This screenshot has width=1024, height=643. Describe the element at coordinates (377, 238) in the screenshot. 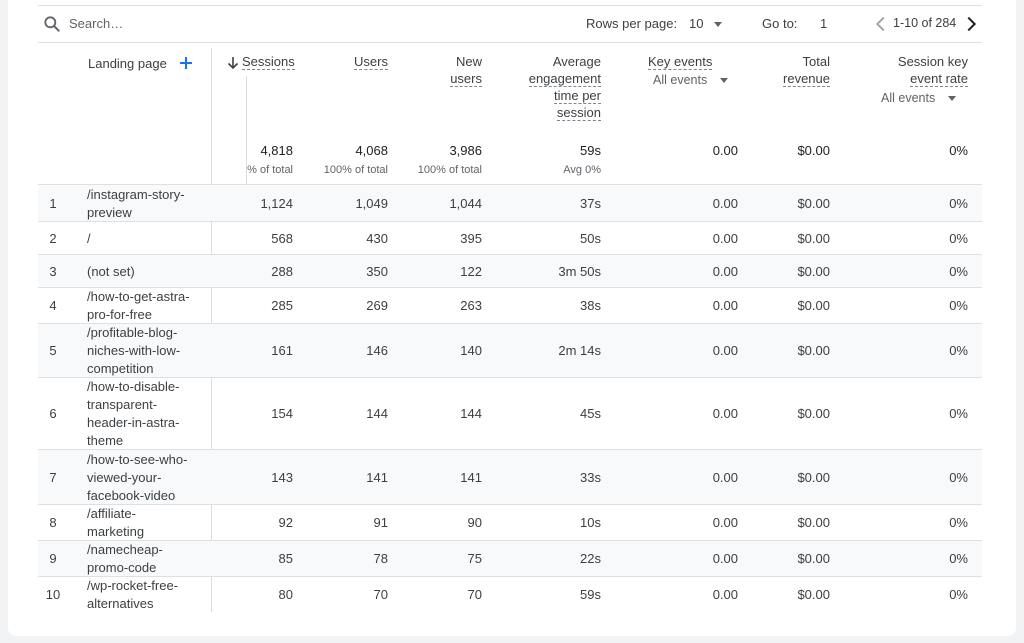

I see `cell-users: 430` at that location.